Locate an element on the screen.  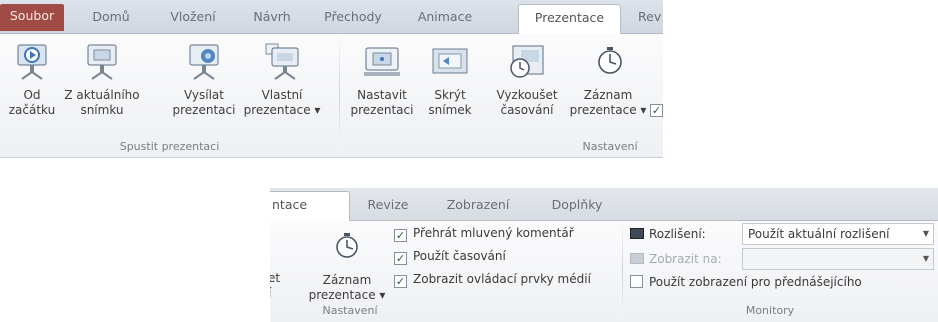
broadcast-label-2: prezentaci is located at coordinates (204, 110).